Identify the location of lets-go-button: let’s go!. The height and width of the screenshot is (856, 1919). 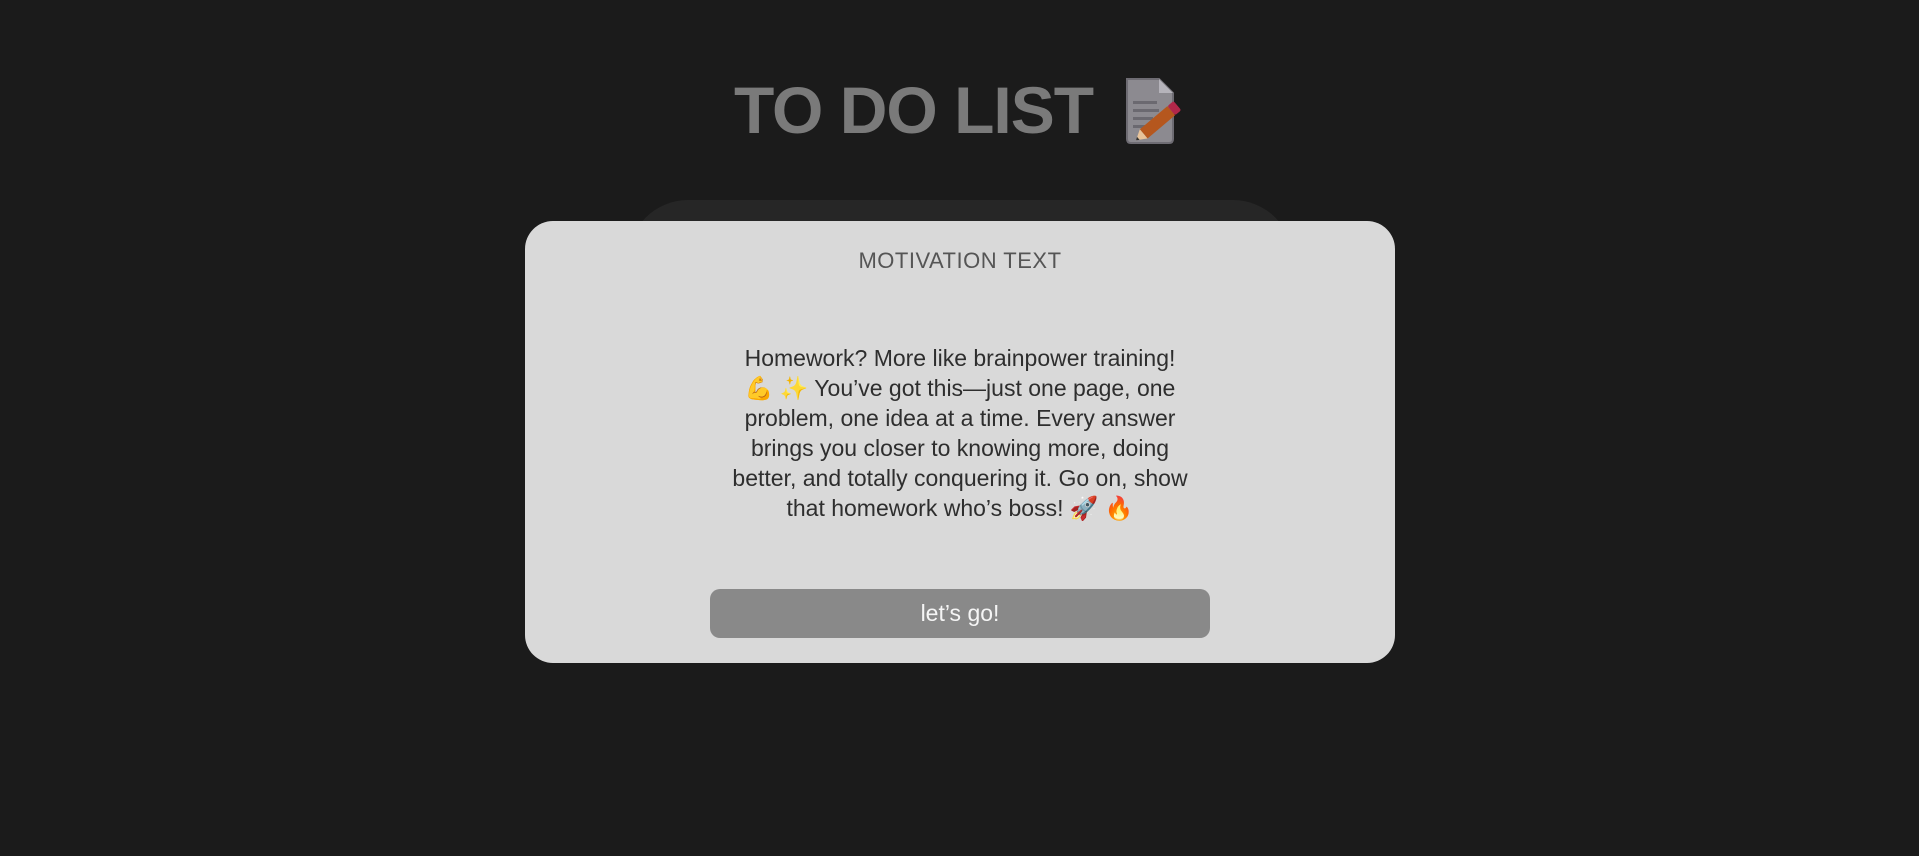
(960, 613).